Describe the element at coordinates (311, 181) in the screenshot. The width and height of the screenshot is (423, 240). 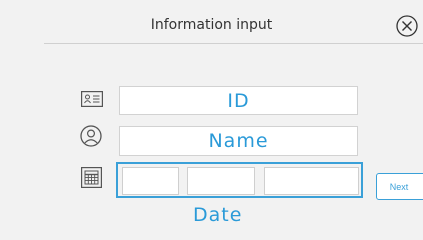
I see `date-year-input` at that location.